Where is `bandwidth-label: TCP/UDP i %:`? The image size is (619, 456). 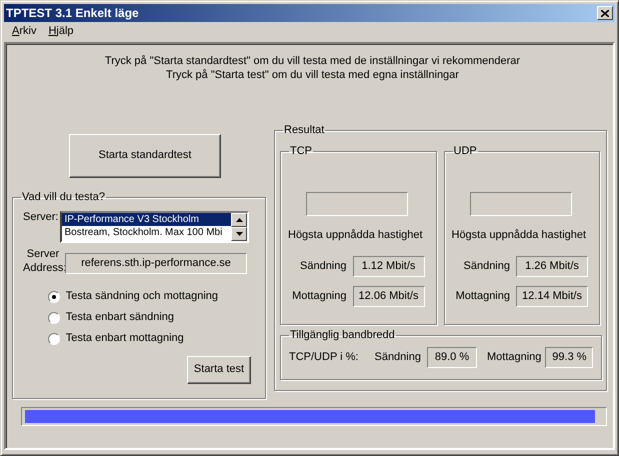
bandwidth-label: TCP/UDP i %: is located at coordinates (323, 357).